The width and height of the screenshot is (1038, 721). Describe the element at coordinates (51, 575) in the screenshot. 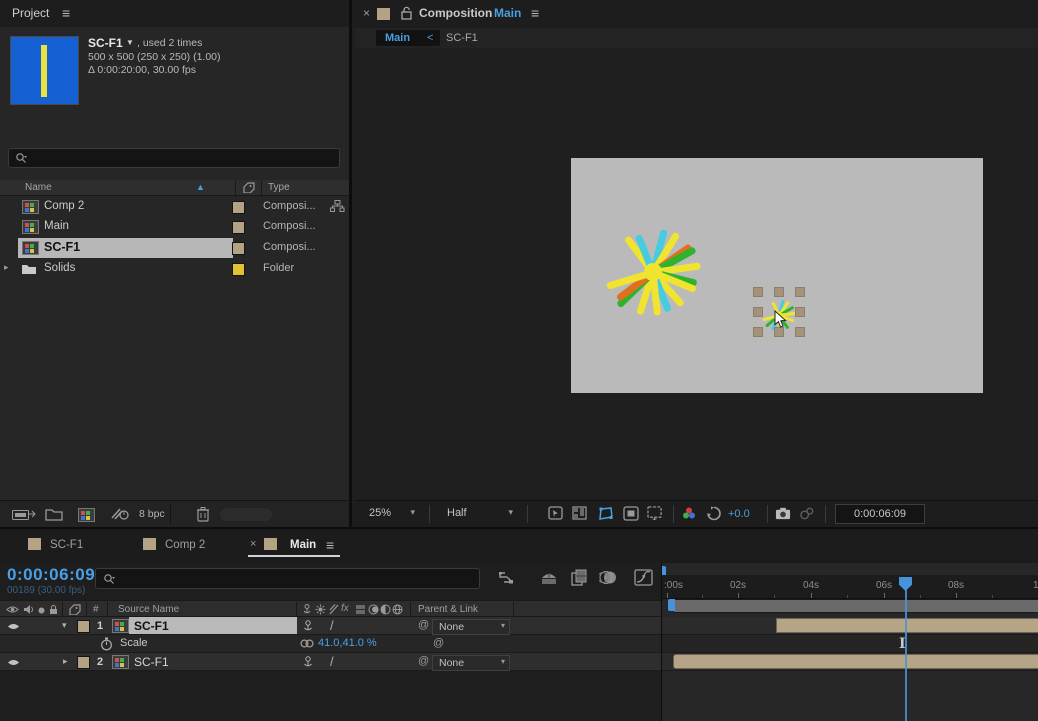

I see `current-timecode: 0:00:06:09` at that location.